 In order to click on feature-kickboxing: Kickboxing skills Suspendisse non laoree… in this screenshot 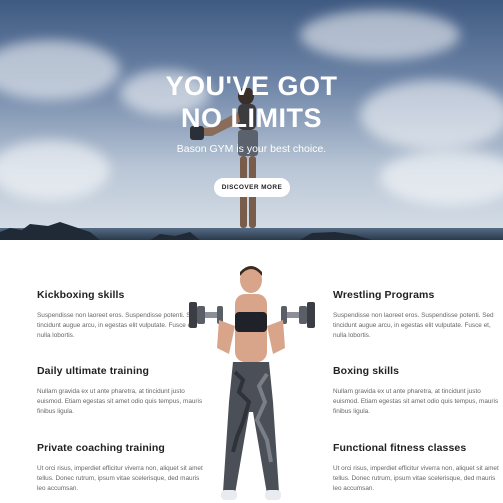, I will do `click(122, 315)`.